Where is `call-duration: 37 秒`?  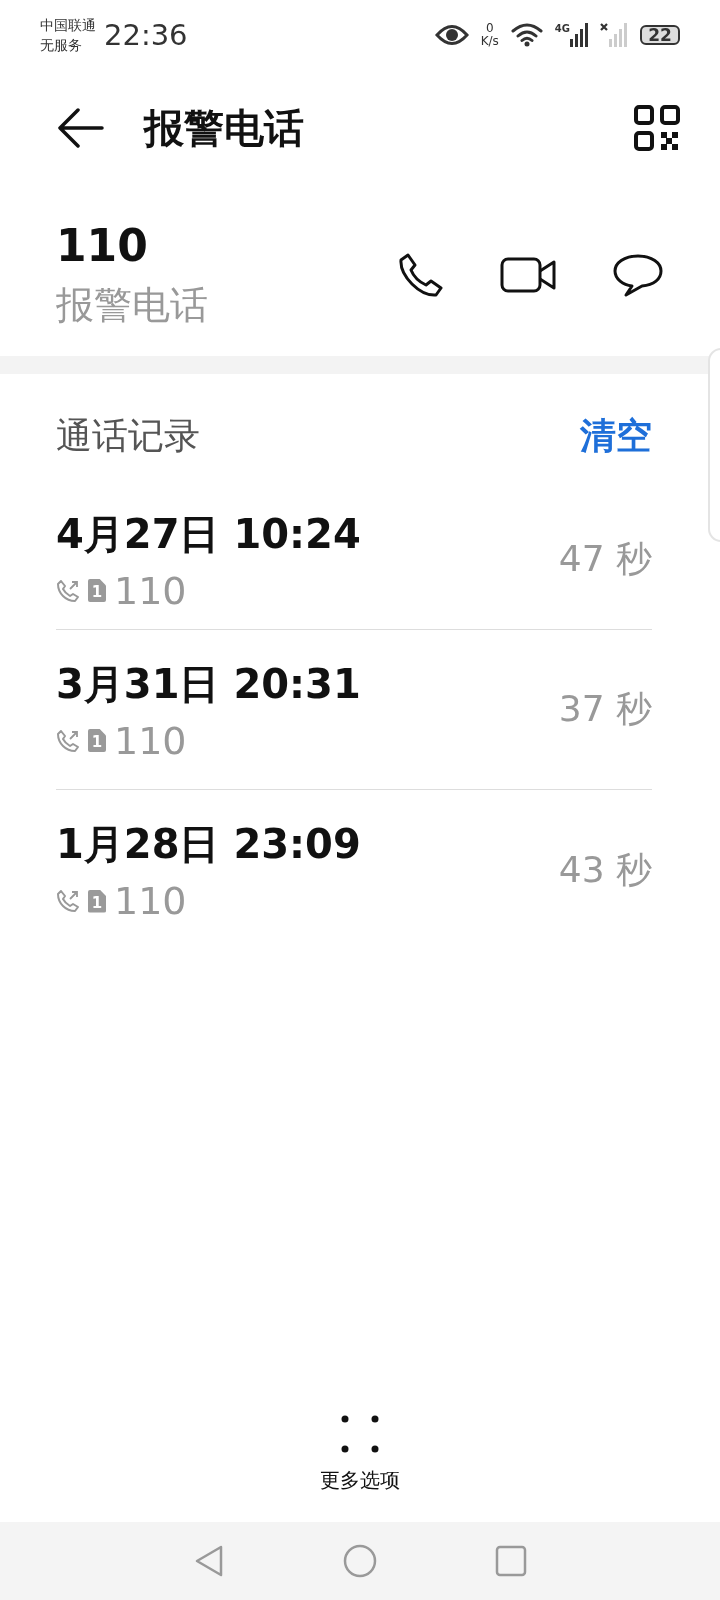
call-duration: 37 秒 is located at coordinates (605, 709).